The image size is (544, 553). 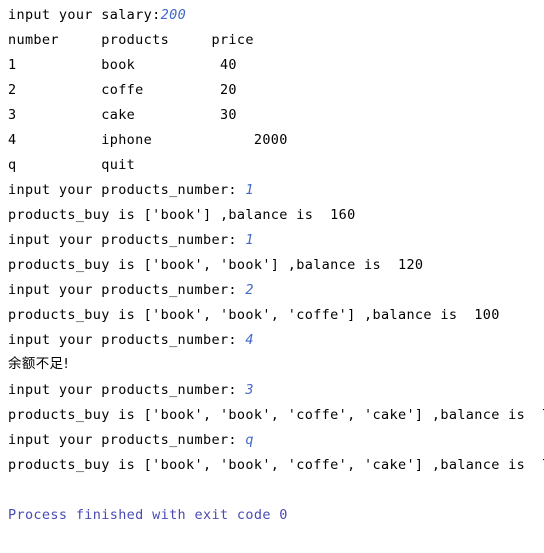 I want to click on user-entered-value: 3, so click(x=249, y=390).